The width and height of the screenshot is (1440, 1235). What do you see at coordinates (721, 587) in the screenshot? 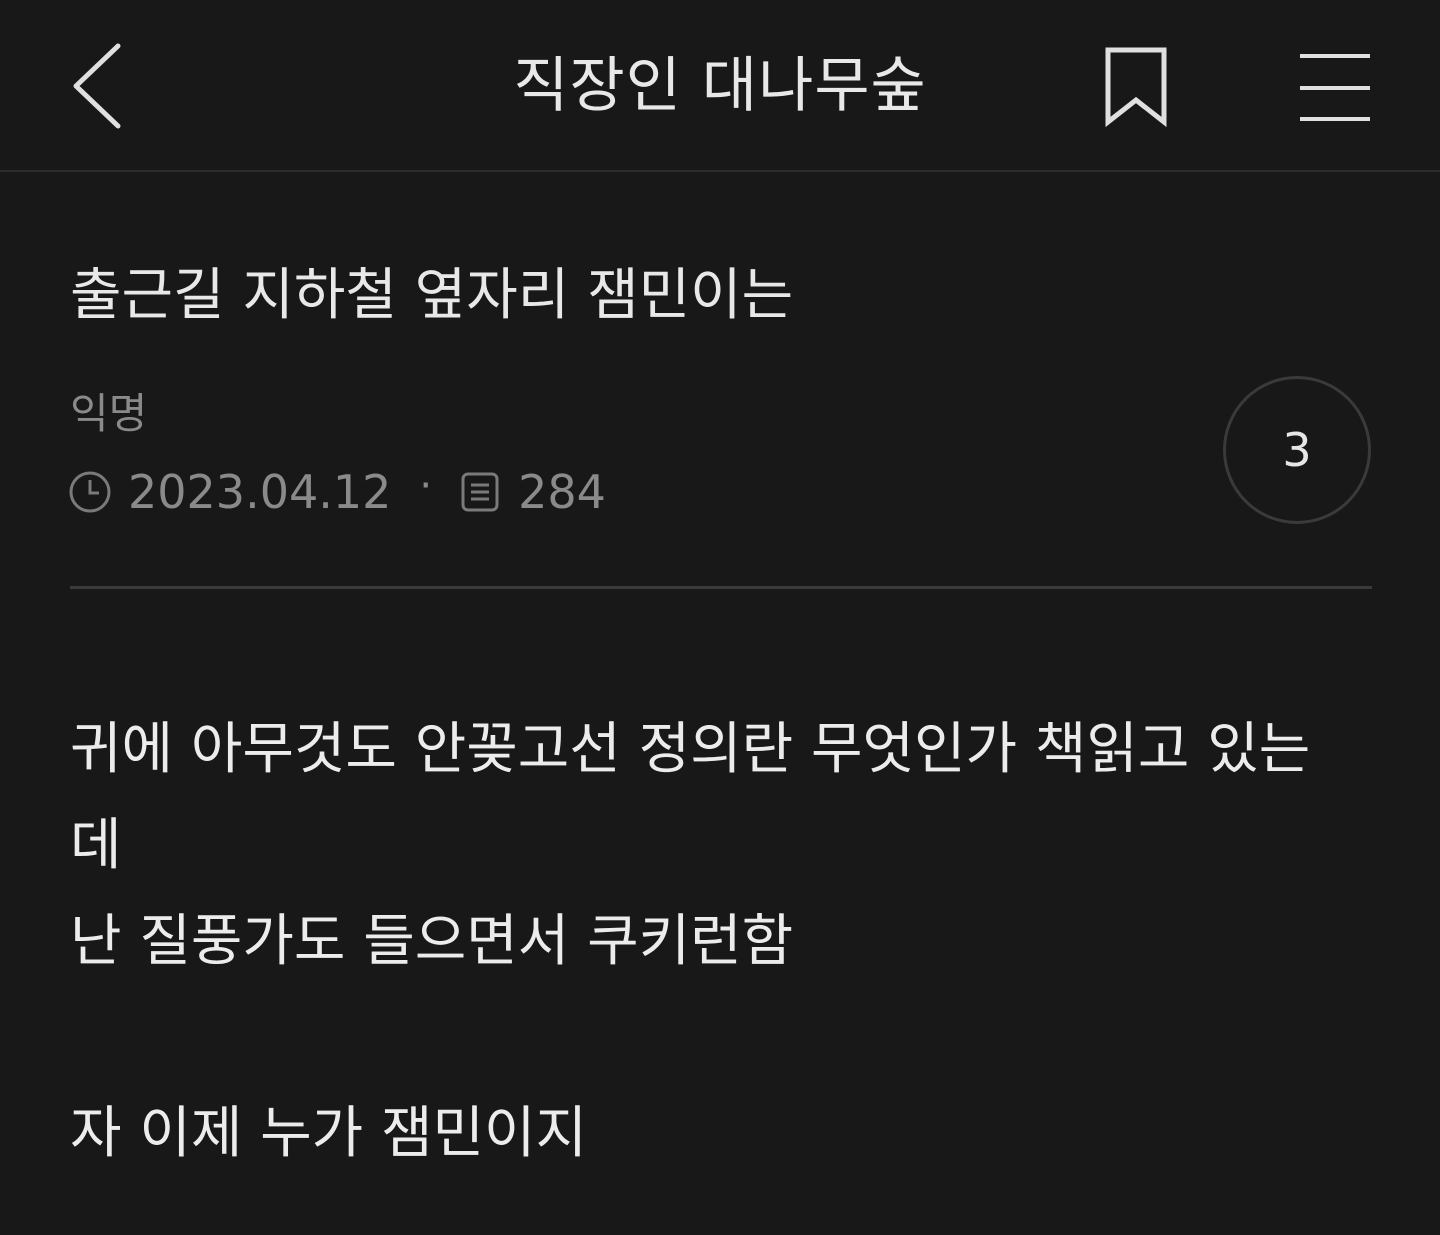
I see `divider` at bounding box center [721, 587].